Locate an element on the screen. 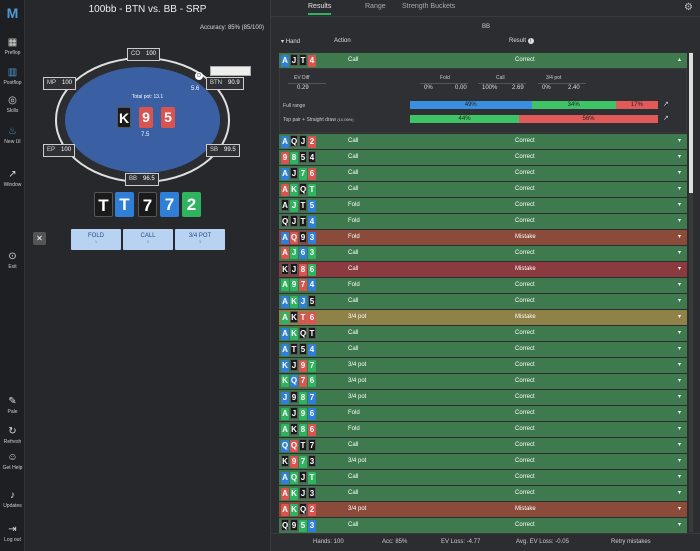  sidebar-item-preflop: ▦ Preflop is located at coordinates (12, 47).